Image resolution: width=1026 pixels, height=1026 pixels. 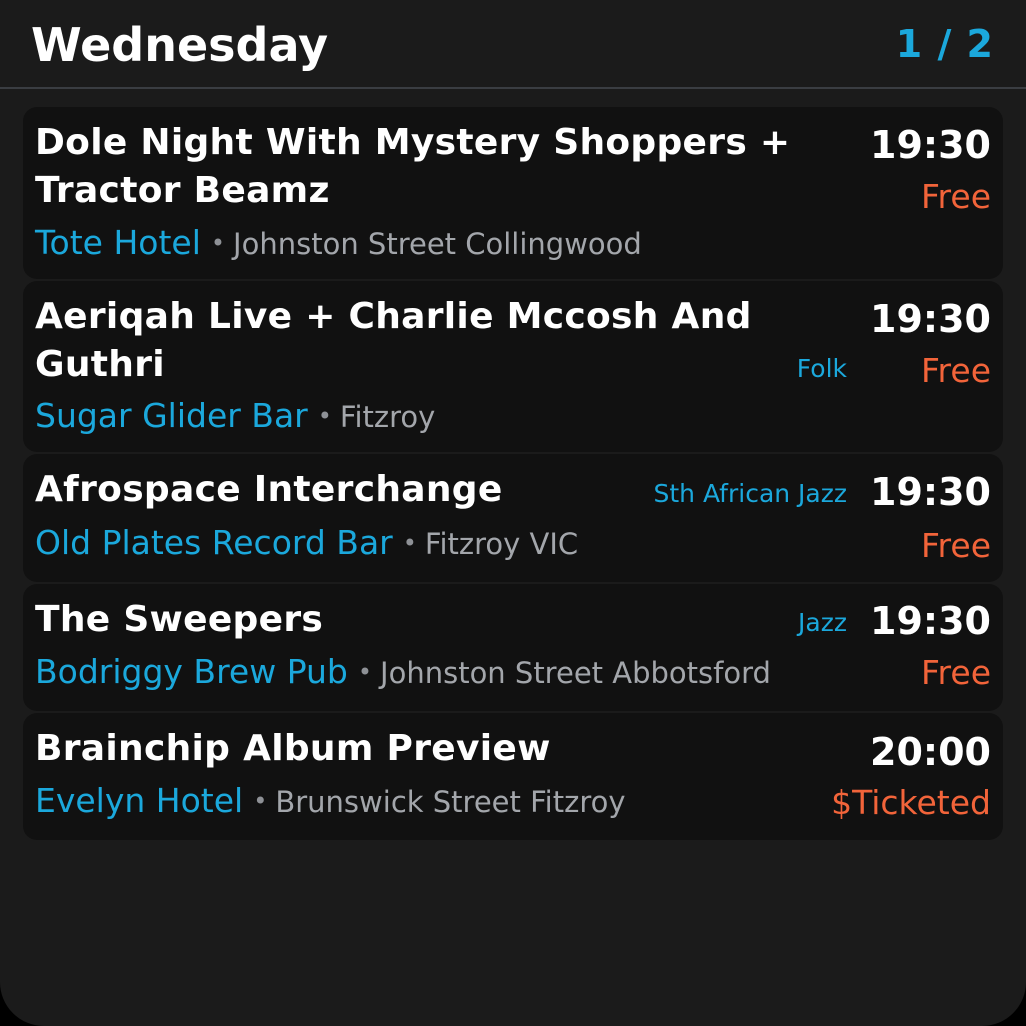 I want to click on venue-name: Evelyn Hotel, so click(x=139, y=800).